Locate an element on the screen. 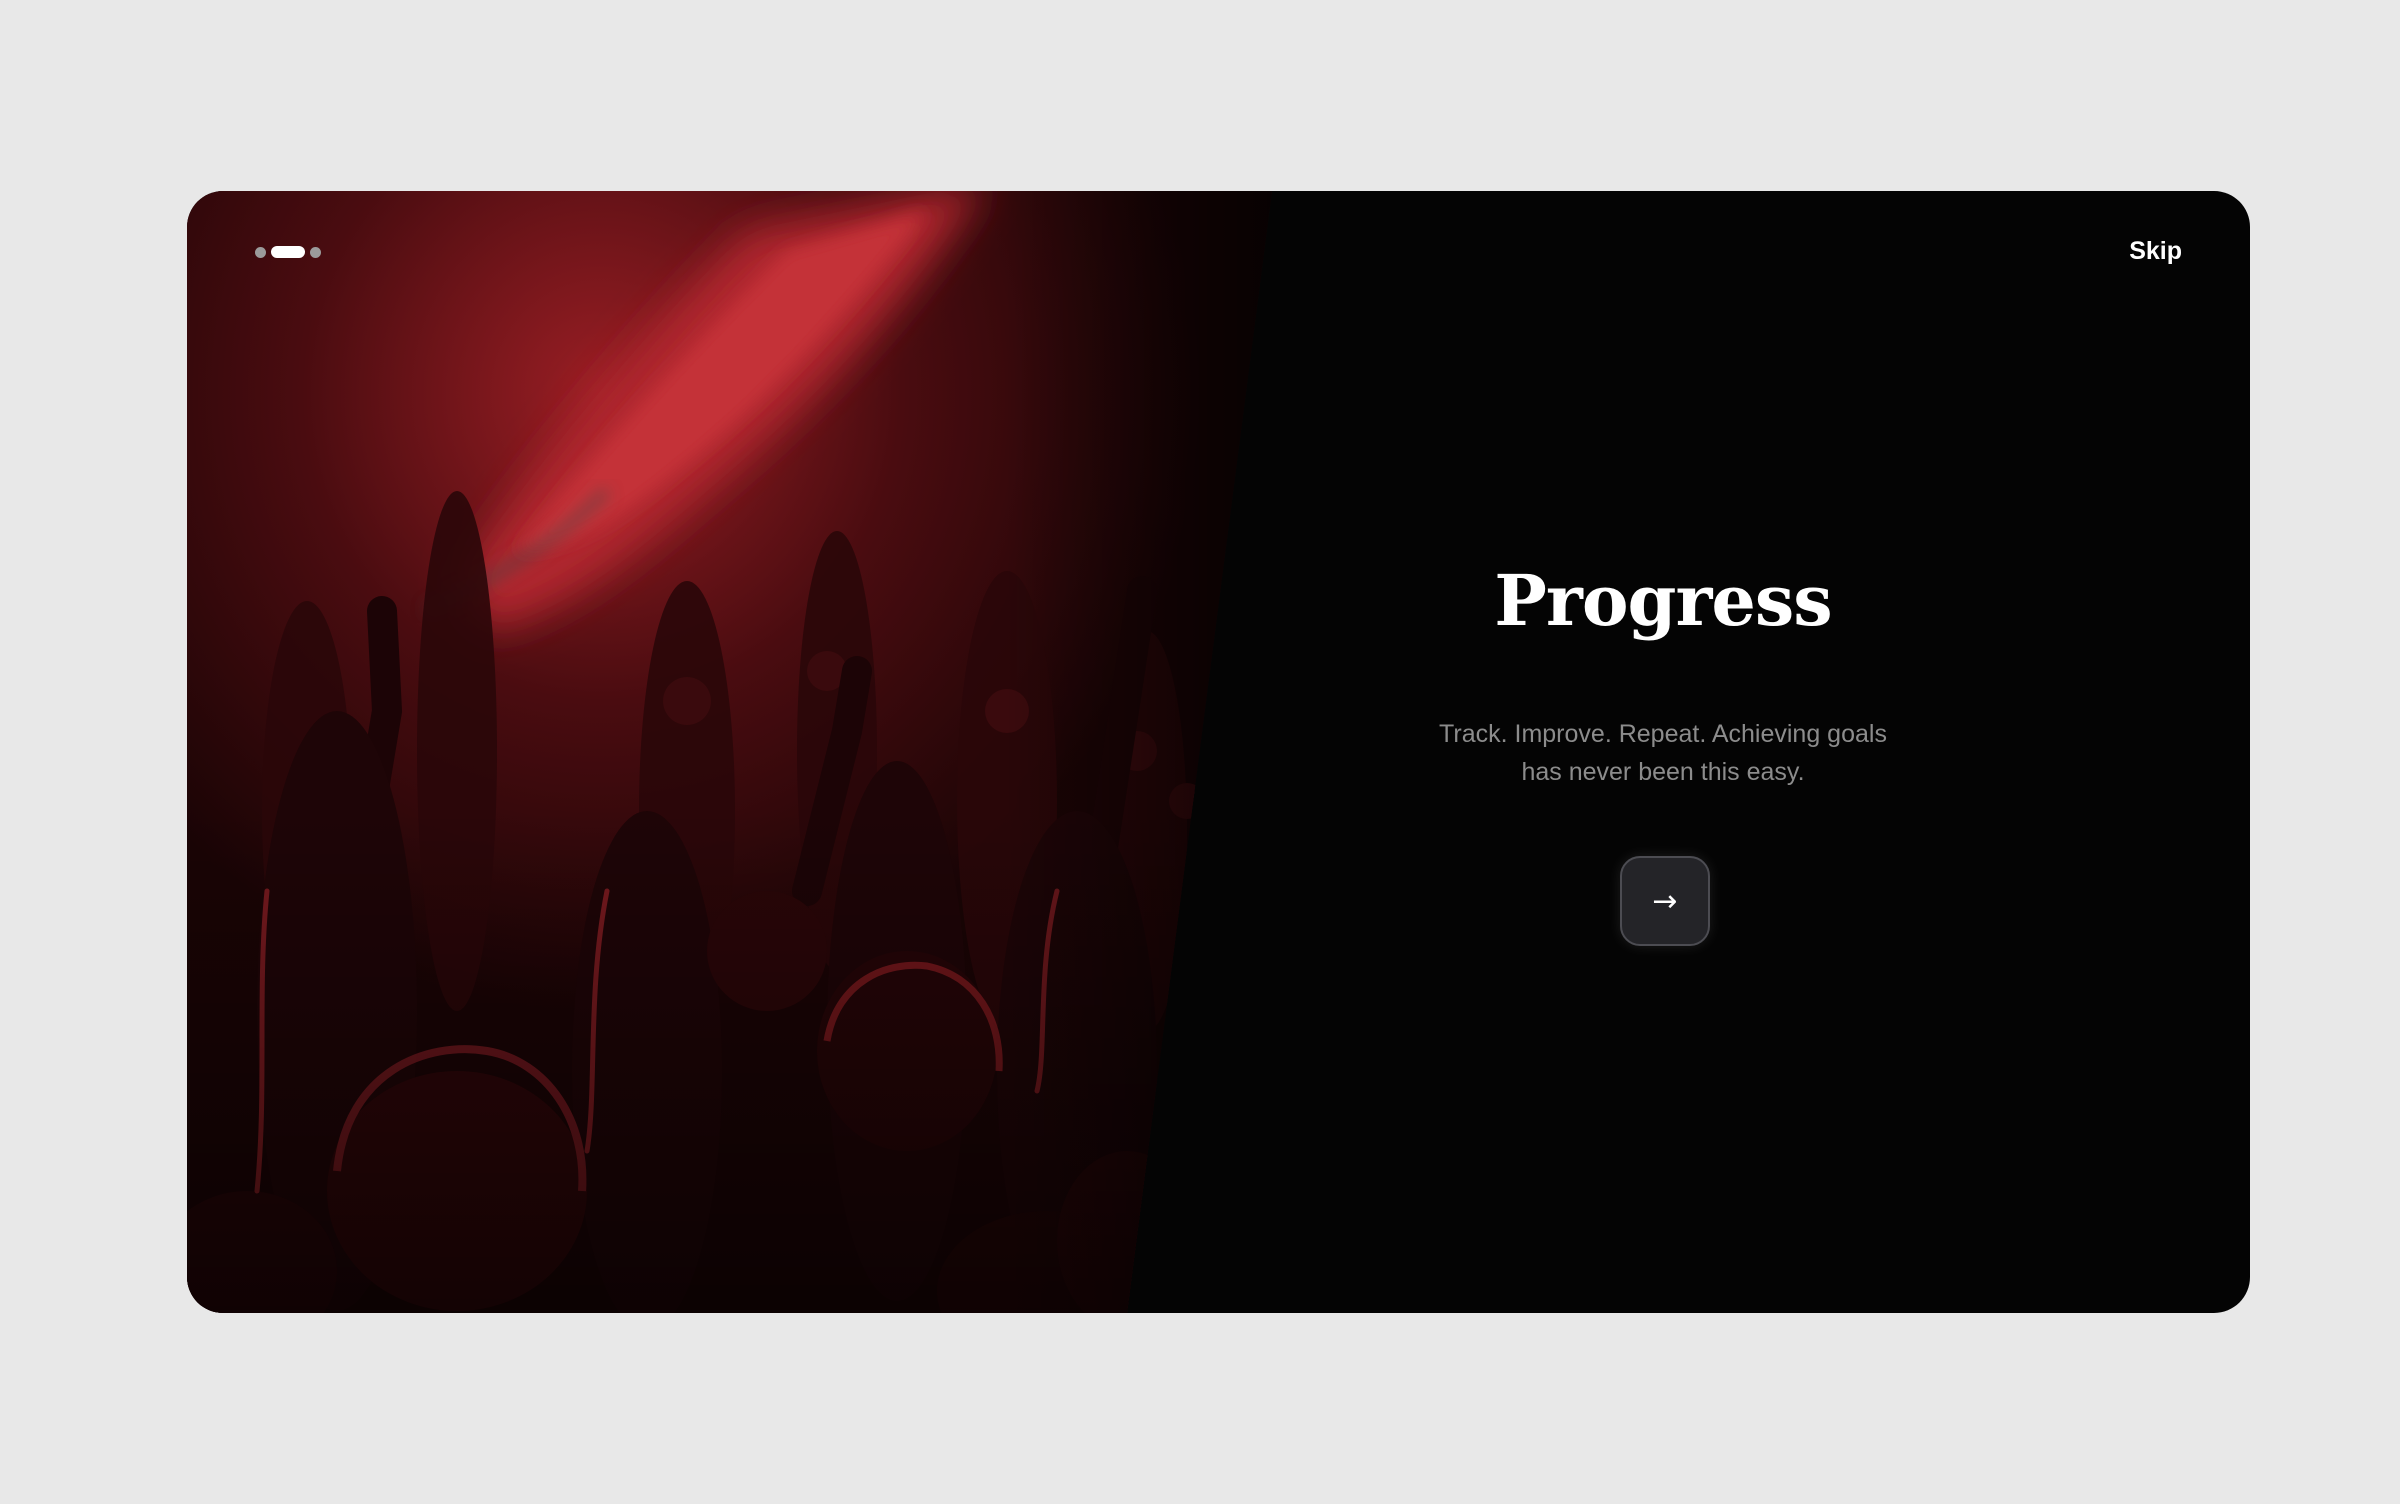 Image resolution: width=2400 pixels, height=1504 pixels. page-title: Progress is located at coordinates (1663, 600).